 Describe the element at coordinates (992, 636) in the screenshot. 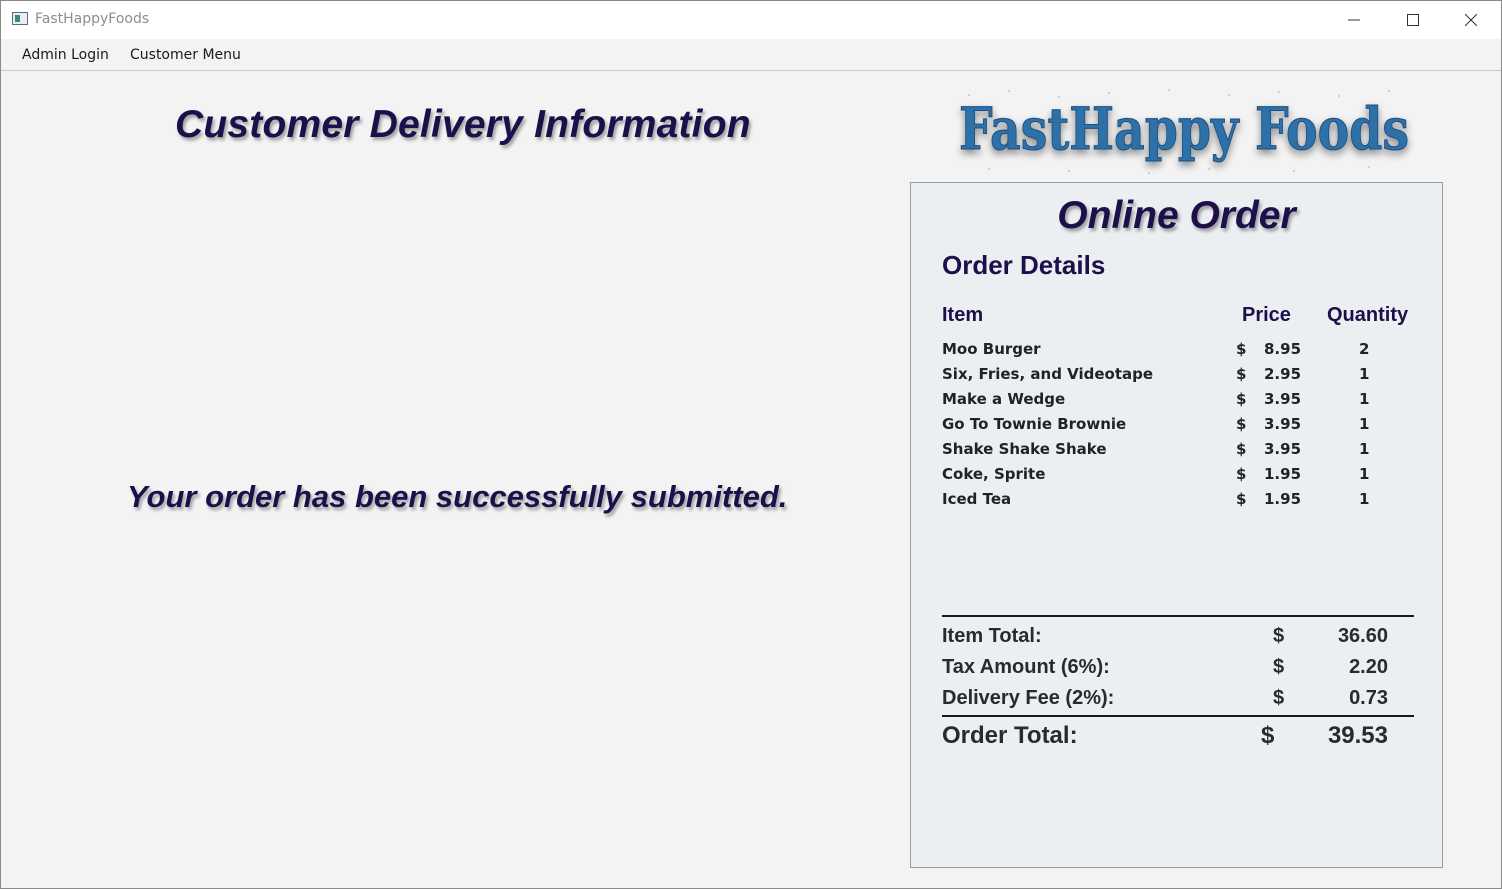

I see `item-total-label: Item Total:` at that location.